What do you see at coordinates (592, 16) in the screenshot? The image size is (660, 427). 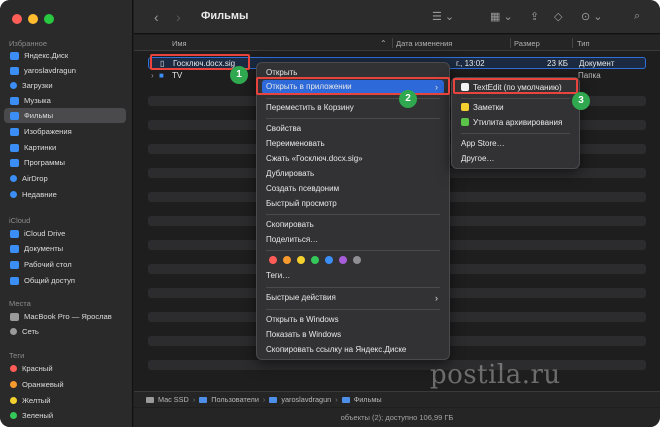 I see `more-icon: ⊙ ⌄` at bounding box center [592, 16].